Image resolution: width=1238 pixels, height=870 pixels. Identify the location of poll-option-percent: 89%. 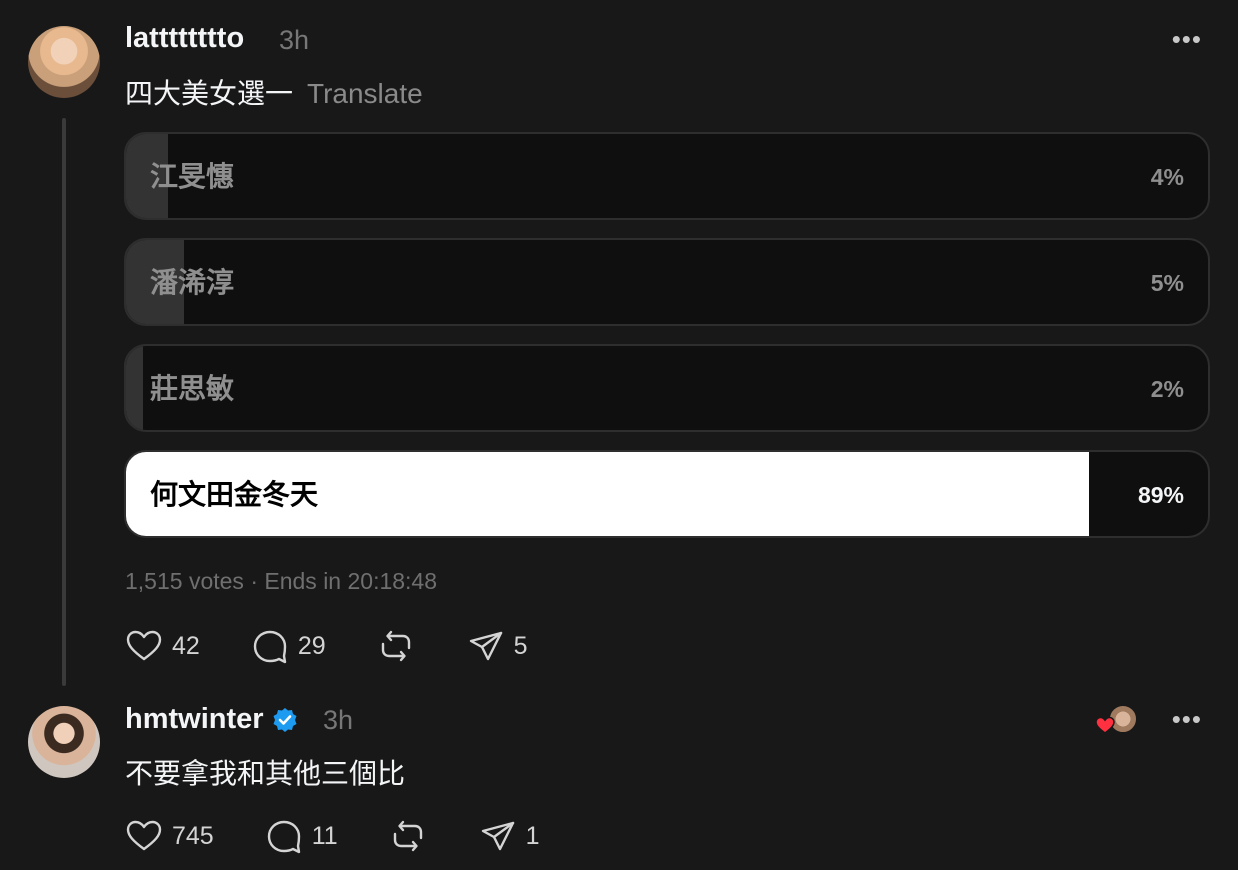
(1160, 495).